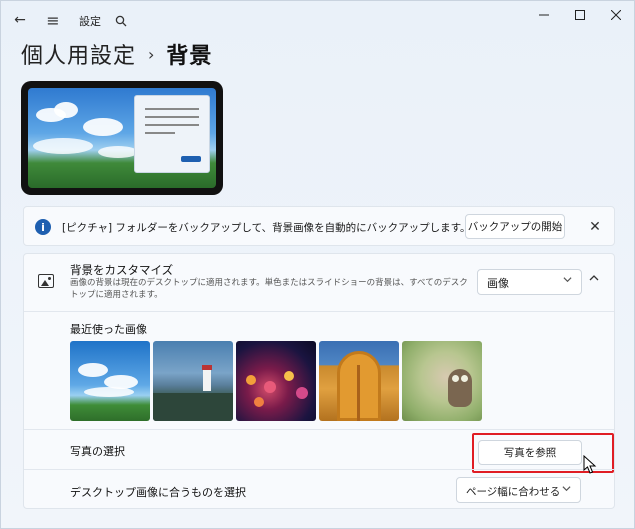  I want to click on start-backup-button: バックアップの開始, so click(515, 226).